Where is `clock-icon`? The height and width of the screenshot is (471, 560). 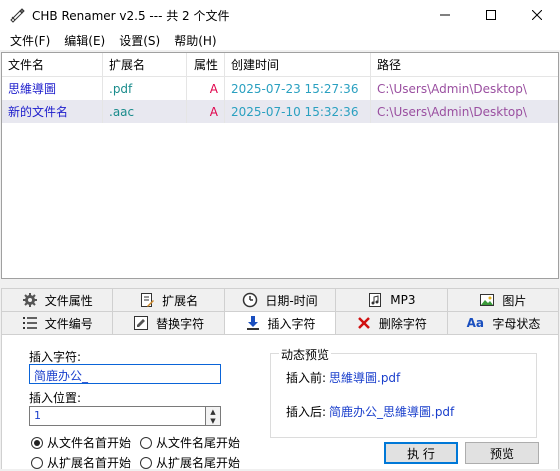
clock-icon is located at coordinates (250, 300).